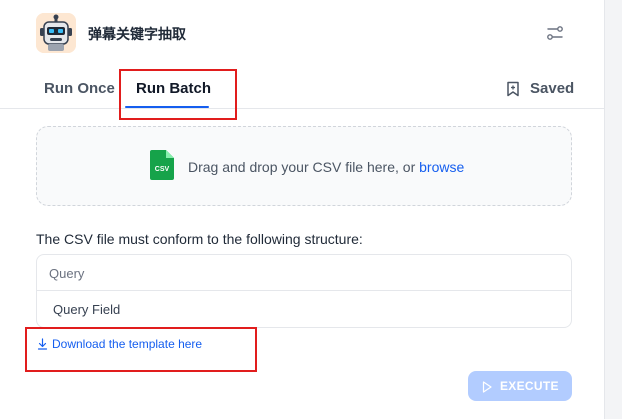  I want to click on tab-run-batch: Run Batch, so click(173, 88).